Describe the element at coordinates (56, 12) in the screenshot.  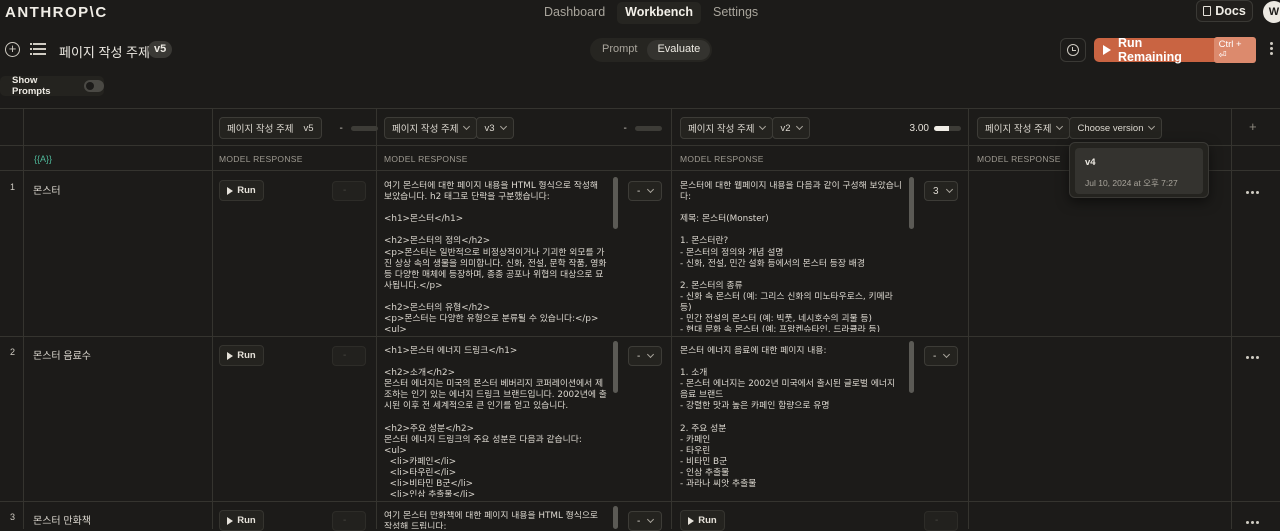
I see `anthropic-logo: ANTHROP\C` at that location.